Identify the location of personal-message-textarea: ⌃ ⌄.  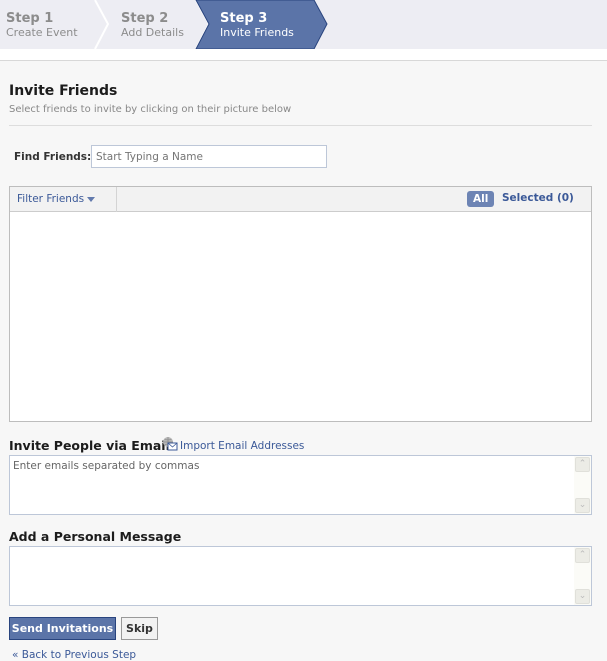
(300, 576).